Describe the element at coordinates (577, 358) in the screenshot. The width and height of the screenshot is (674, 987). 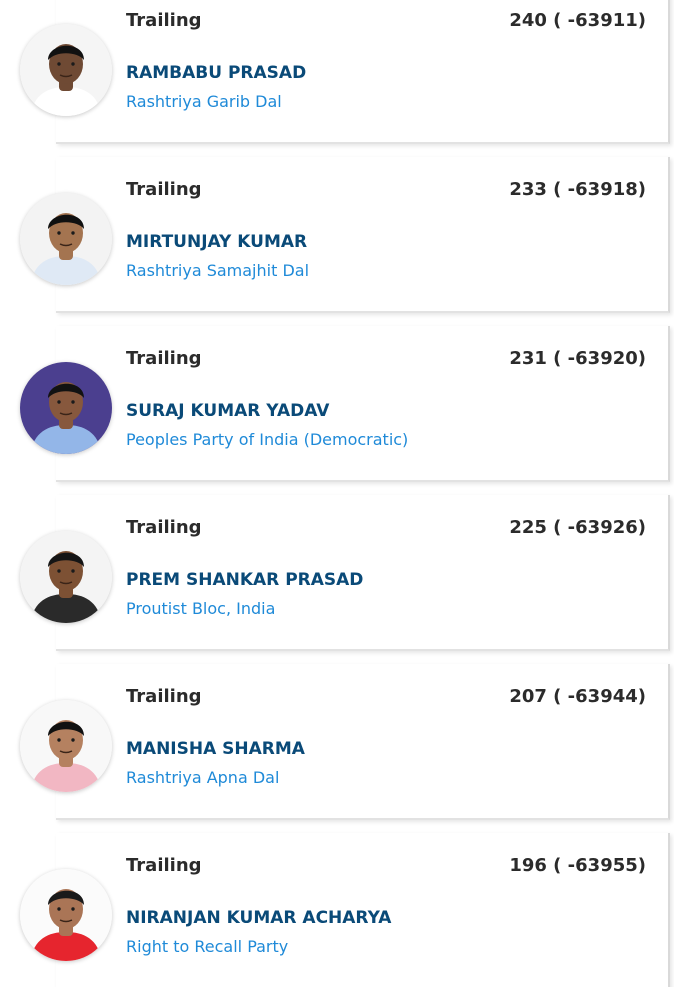
I see `candidate-votes: 231 ( -63920)` at that location.